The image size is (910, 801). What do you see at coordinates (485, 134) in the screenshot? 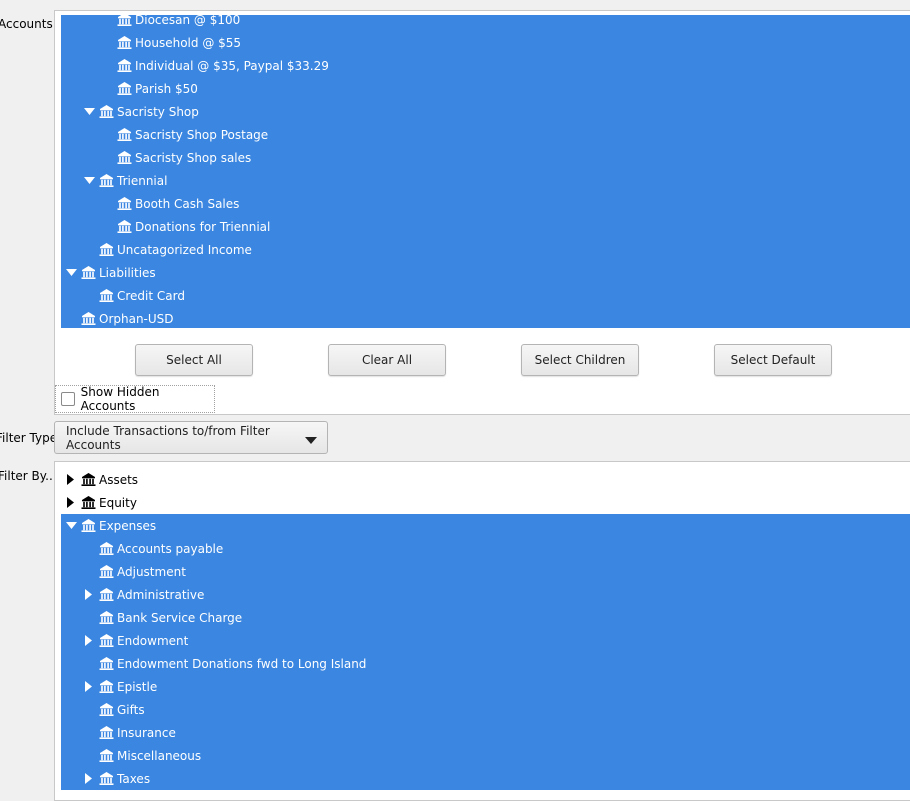
I see `tree-row: Sacristy Shop Postage` at bounding box center [485, 134].